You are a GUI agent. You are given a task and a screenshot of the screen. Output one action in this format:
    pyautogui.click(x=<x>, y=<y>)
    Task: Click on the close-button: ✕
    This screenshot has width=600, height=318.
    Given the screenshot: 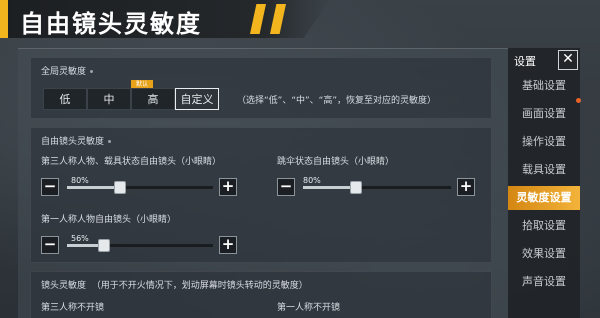 What is the action you would take?
    pyautogui.click(x=568, y=60)
    